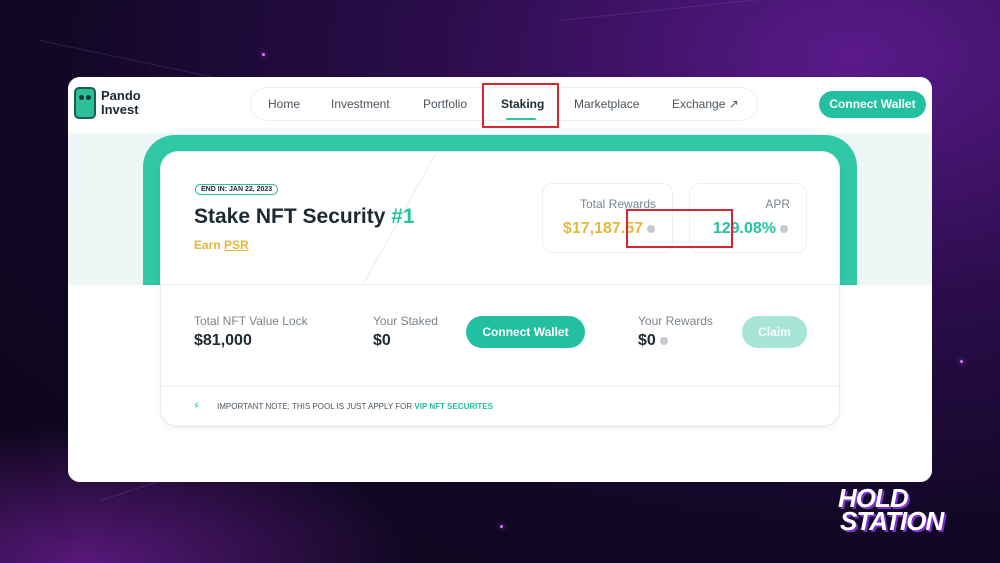  What do you see at coordinates (207, 245) in the screenshot?
I see `earn-prefix: Earn` at bounding box center [207, 245].